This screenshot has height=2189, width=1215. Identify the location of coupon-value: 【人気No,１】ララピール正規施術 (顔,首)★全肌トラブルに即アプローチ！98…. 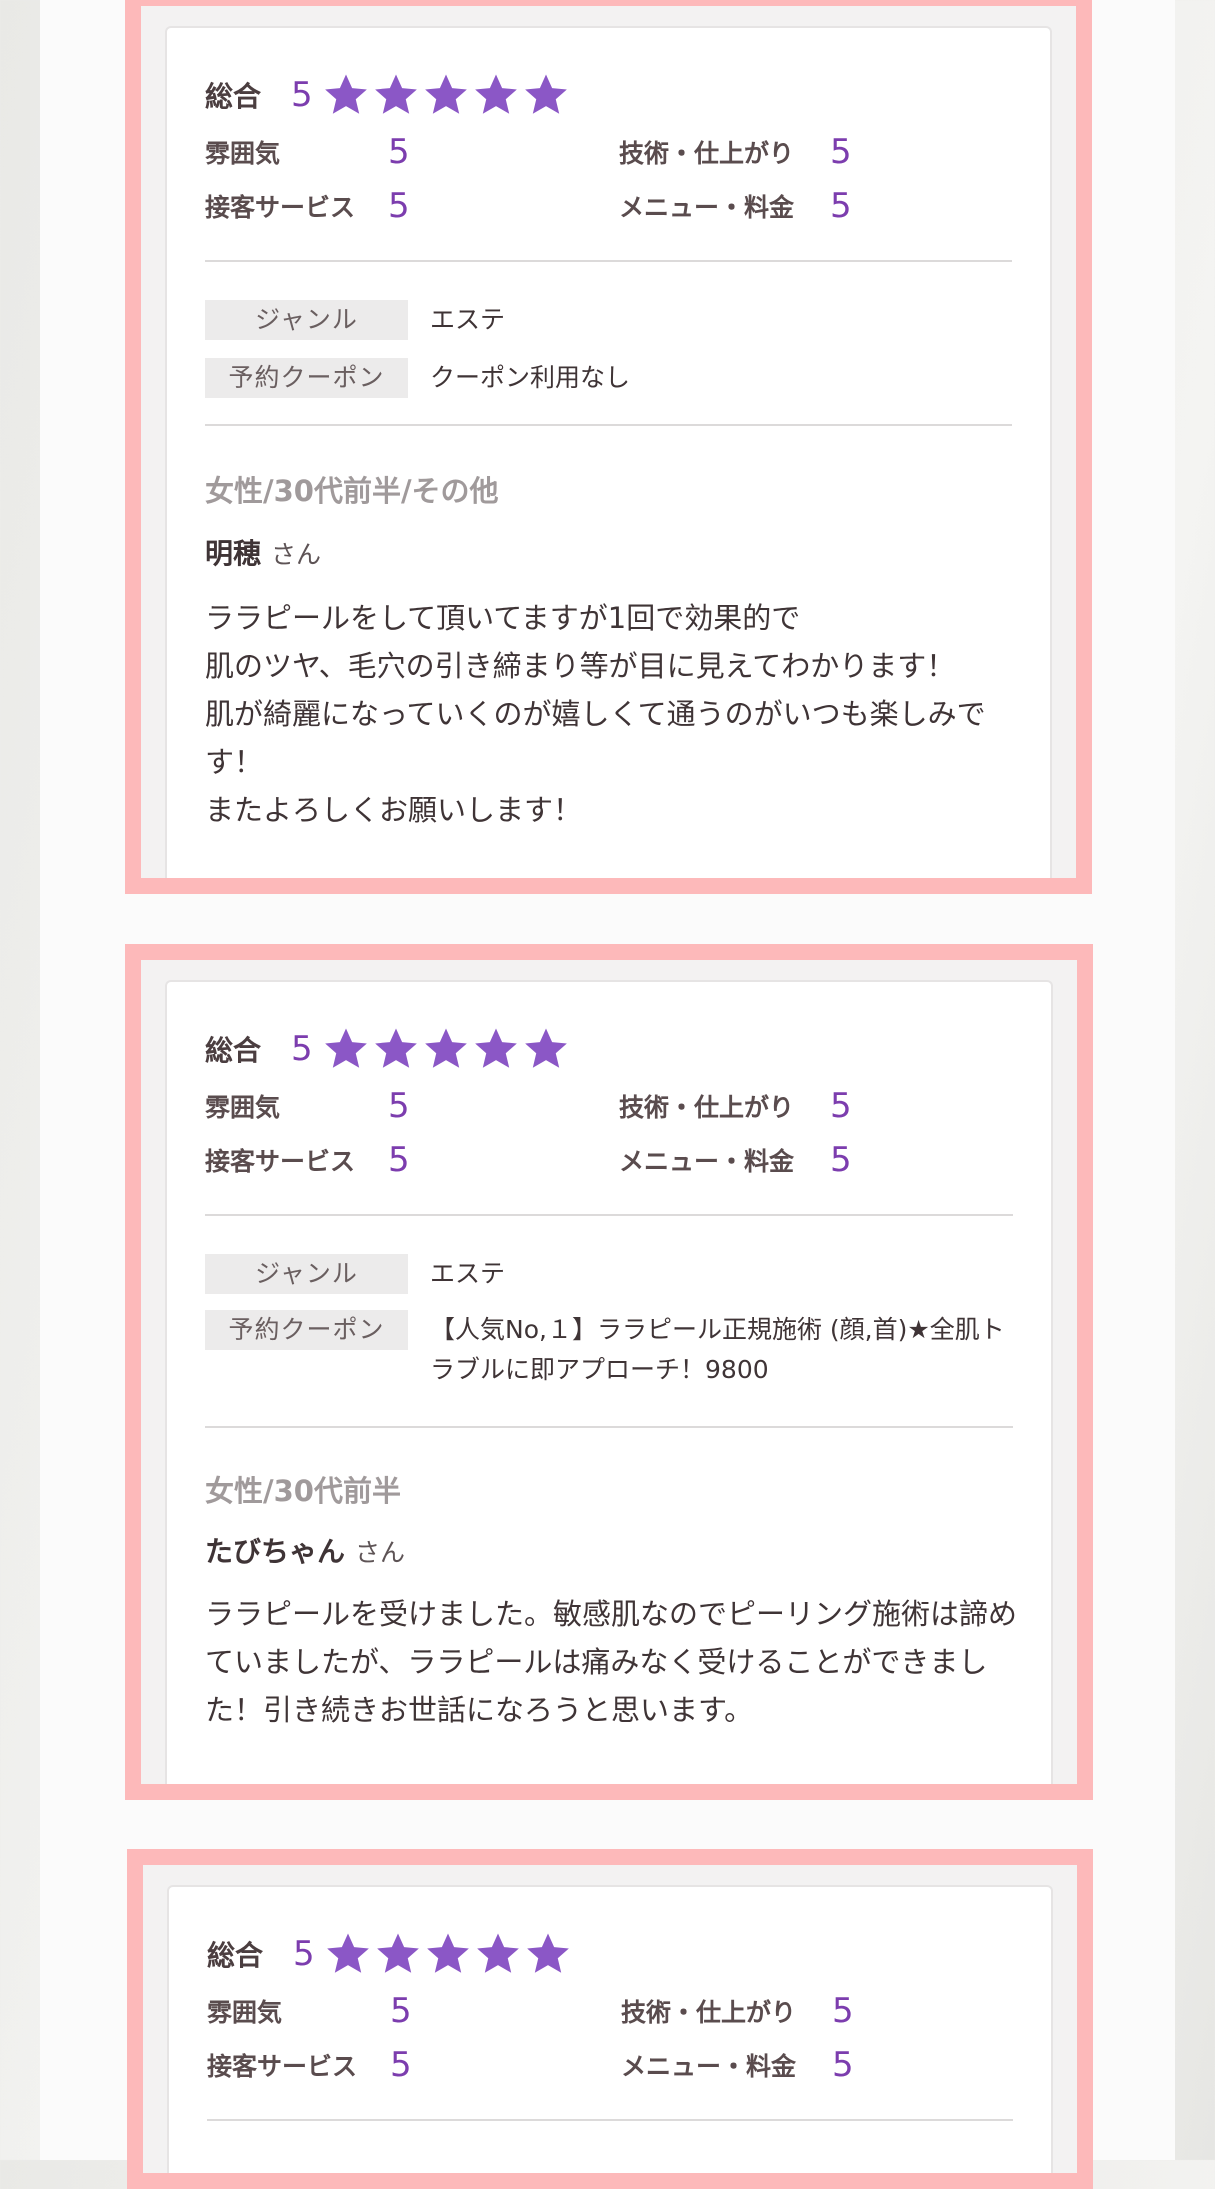
(717, 1349).